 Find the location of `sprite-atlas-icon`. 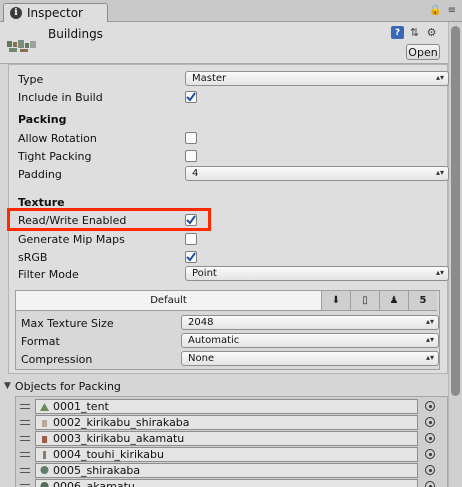

sprite-atlas-icon is located at coordinates (21, 46).